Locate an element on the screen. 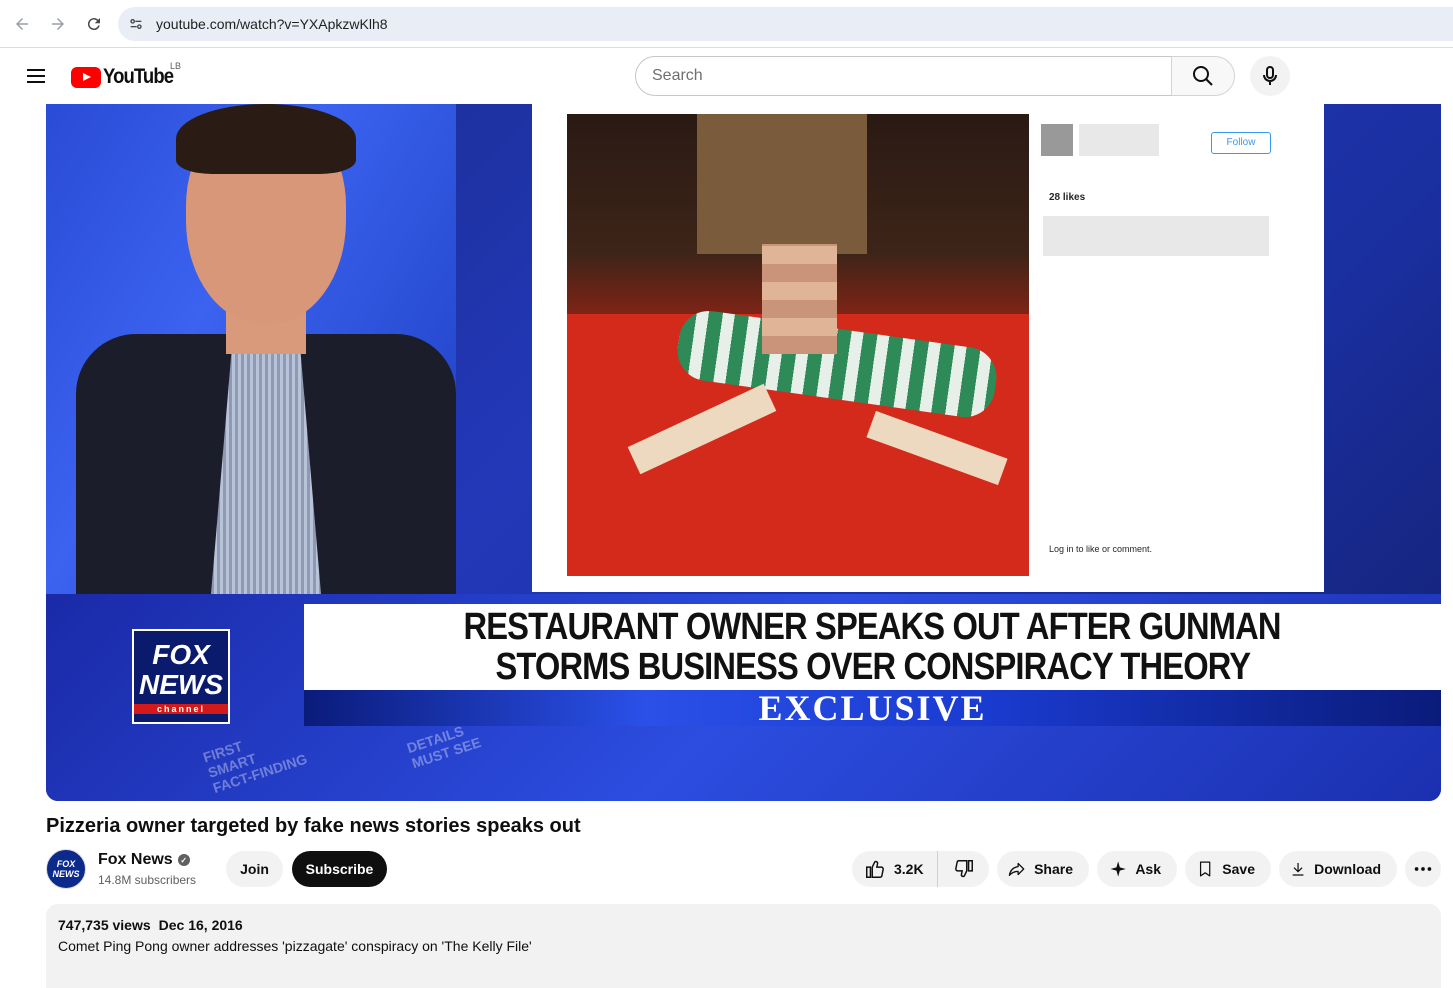  dislike-button is located at coordinates (963, 869).